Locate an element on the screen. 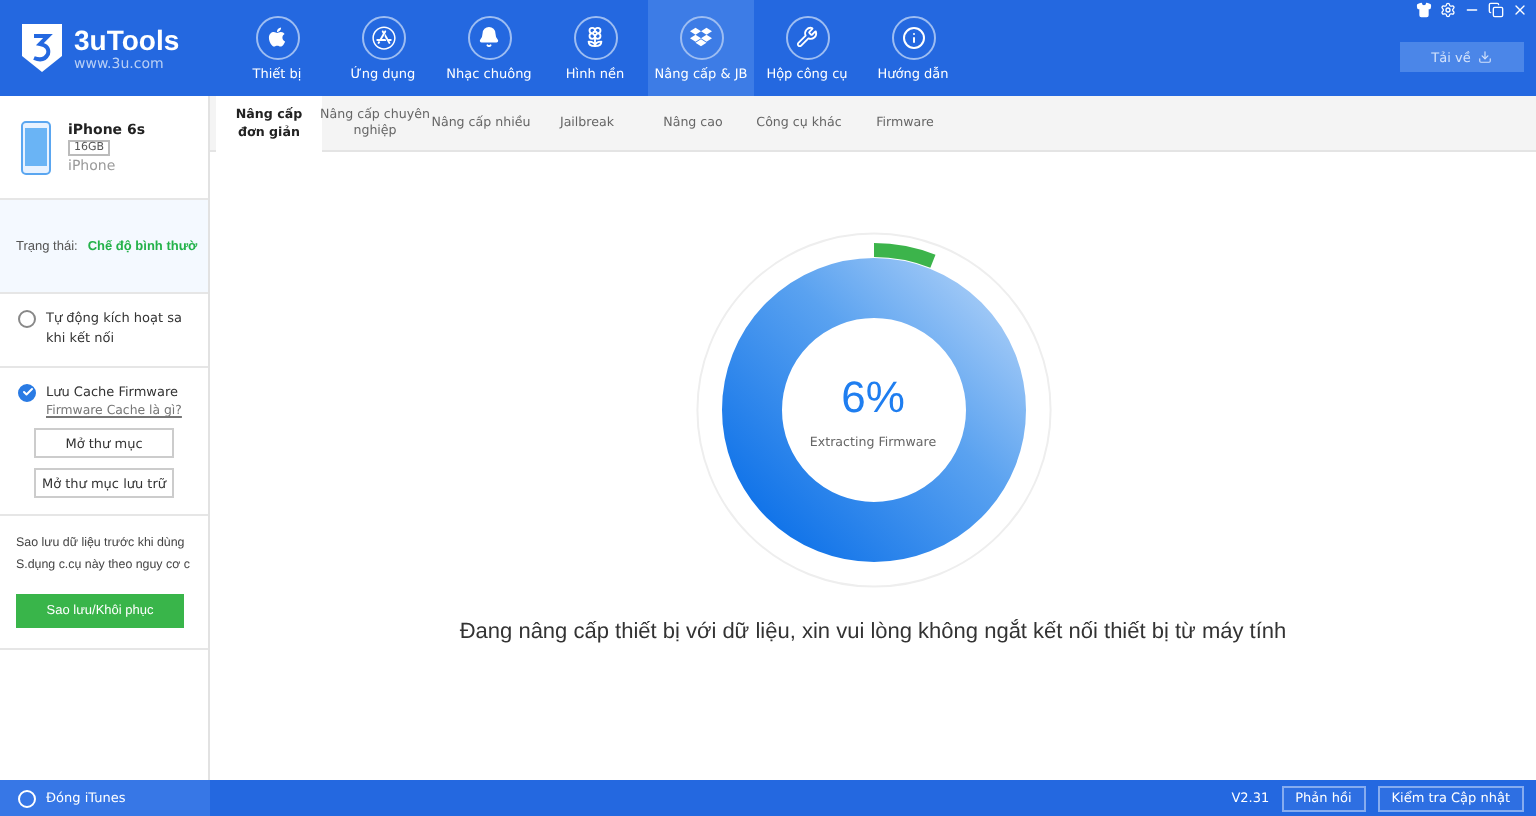 Image resolution: width=1536 pixels, height=816 pixels. shirt-icon is located at coordinates (1424, 10).